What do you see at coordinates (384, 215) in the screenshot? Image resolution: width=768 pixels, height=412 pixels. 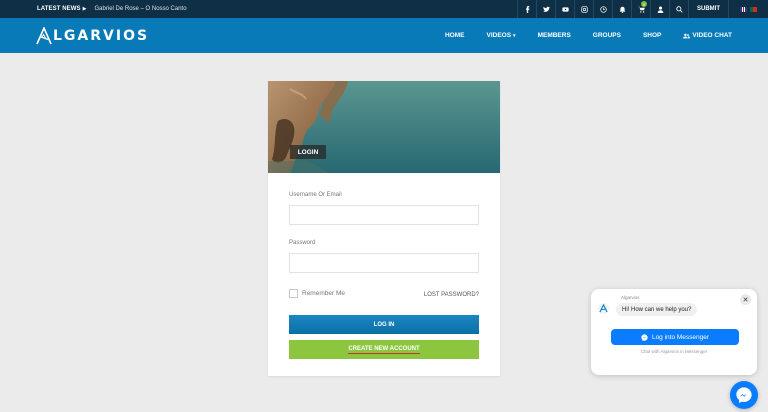 I see `username-input` at bounding box center [384, 215].